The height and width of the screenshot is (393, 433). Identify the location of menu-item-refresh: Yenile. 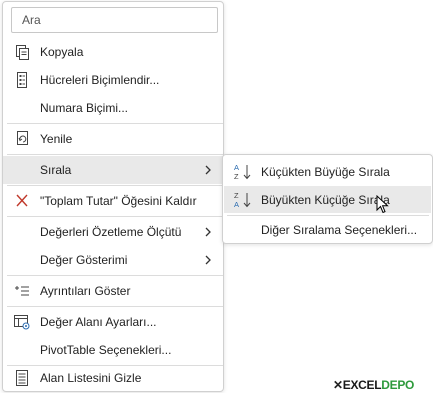
(113, 139).